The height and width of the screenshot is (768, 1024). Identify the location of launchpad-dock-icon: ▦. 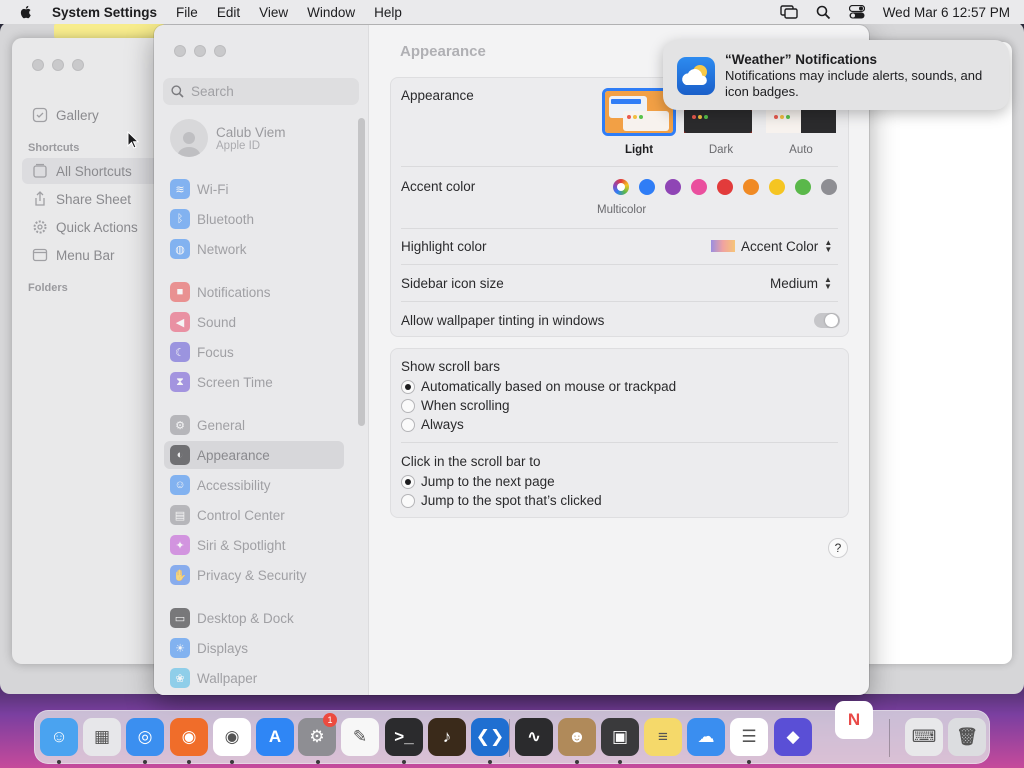
(102, 737).